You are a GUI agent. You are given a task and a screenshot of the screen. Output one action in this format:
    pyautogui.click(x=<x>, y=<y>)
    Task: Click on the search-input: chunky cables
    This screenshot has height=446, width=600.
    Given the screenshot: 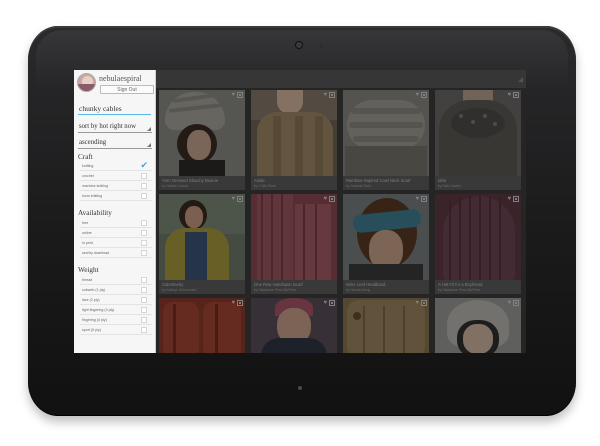 What is the action you would take?
    pyautogui.click(x=114, y=109)
    